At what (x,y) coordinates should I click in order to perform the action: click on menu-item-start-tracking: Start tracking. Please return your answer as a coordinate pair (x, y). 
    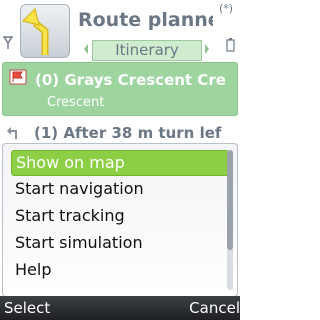
    Looking at the image, I should click on (119, 216).